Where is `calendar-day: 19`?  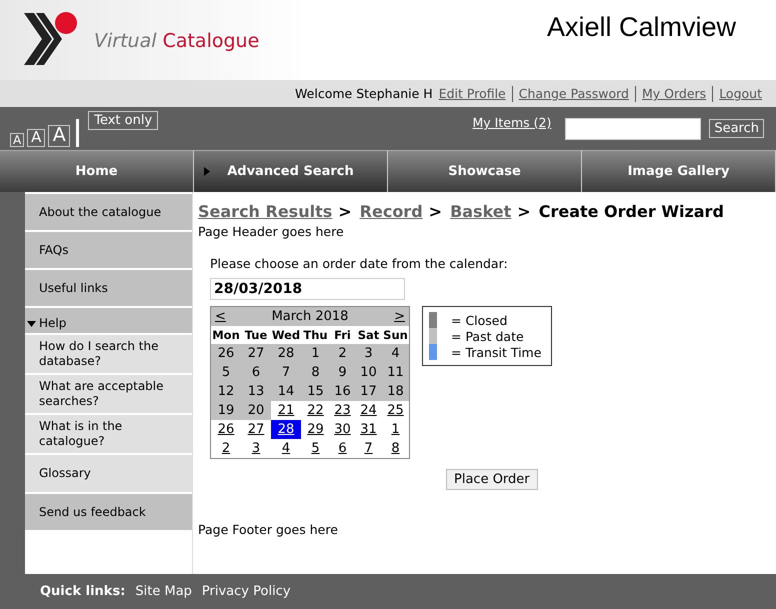
calendar-day: 19 is located at coordinates (226, 410).